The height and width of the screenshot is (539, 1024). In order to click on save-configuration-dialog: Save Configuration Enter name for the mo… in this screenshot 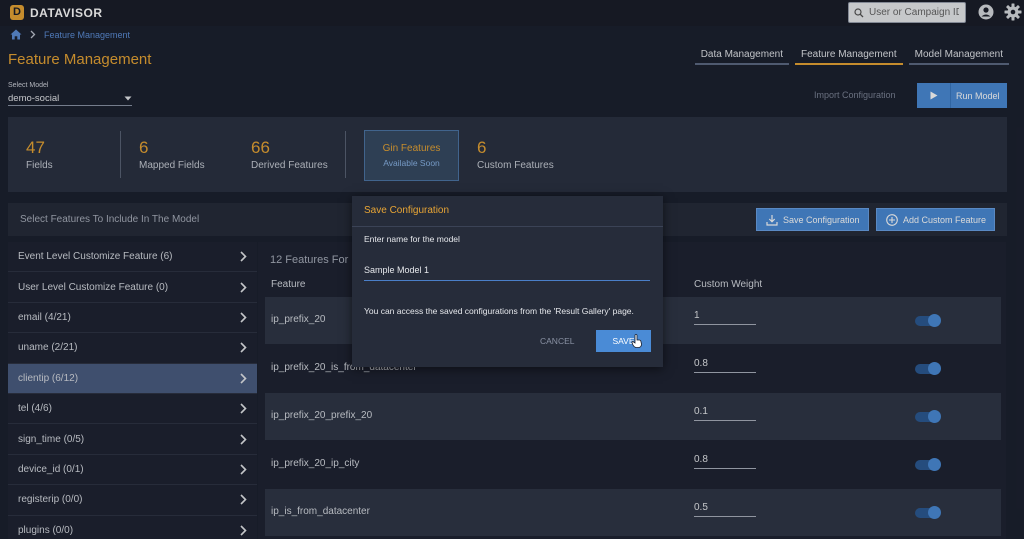, I will do `click(507, 281)`.